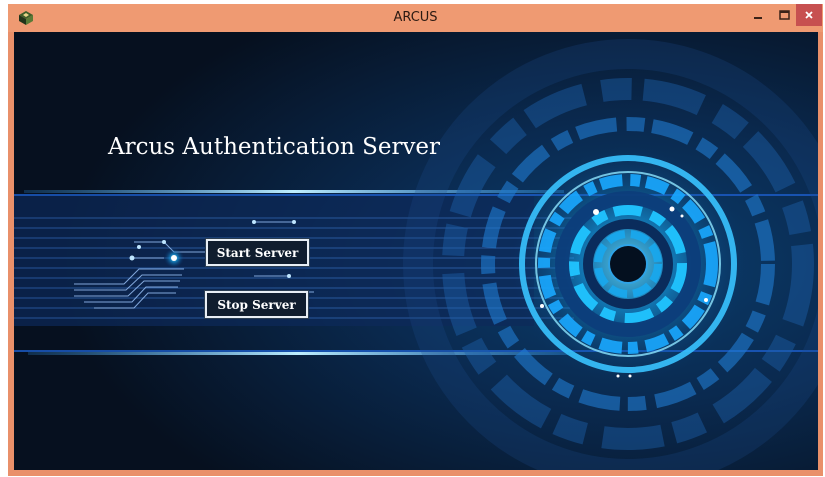  What do you see at coordinates (274, 147) in the screenshot?
I see `page-title: Arcus Authentication Server` at bounding box center [274, 147].